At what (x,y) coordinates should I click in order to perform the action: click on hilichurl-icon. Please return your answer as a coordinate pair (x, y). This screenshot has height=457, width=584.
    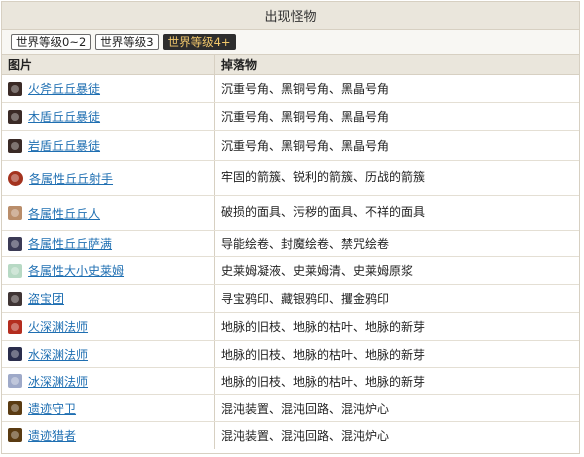
    Looking at the image, I should click on (15, 213).